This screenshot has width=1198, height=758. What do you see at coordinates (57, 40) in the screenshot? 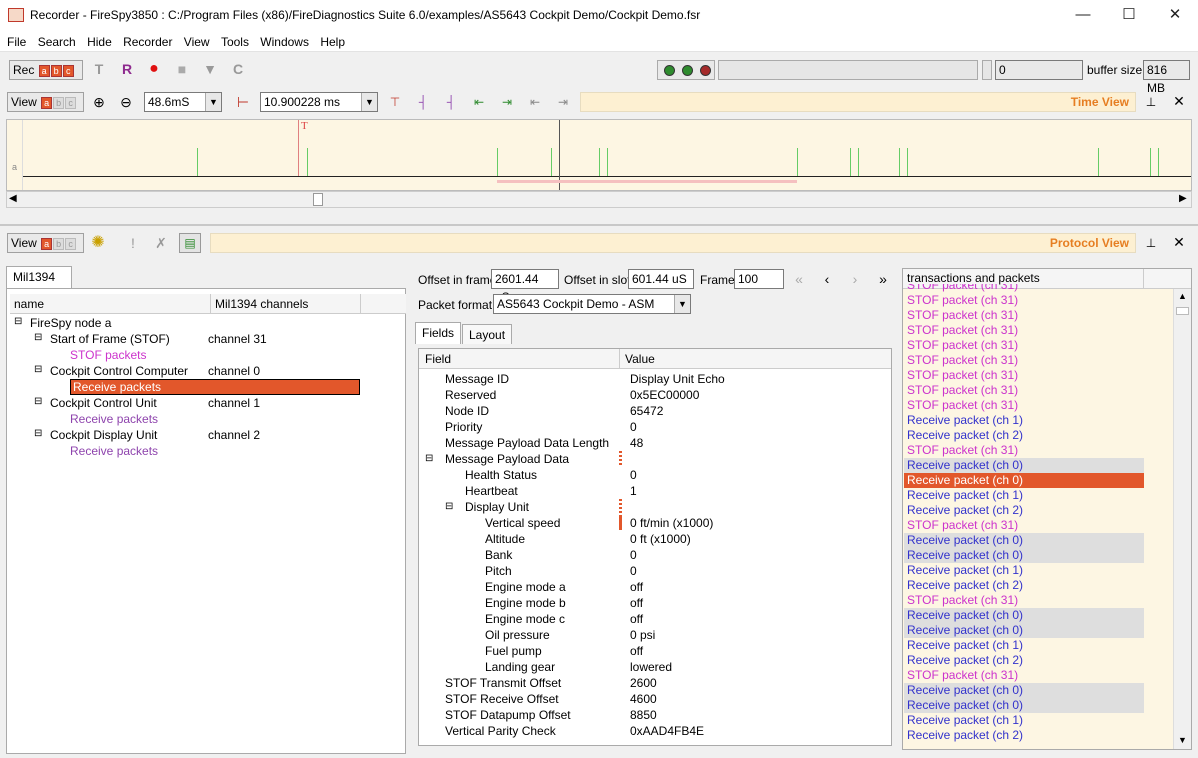
I see `menu-search: Search` at bounding box center [57, 40].